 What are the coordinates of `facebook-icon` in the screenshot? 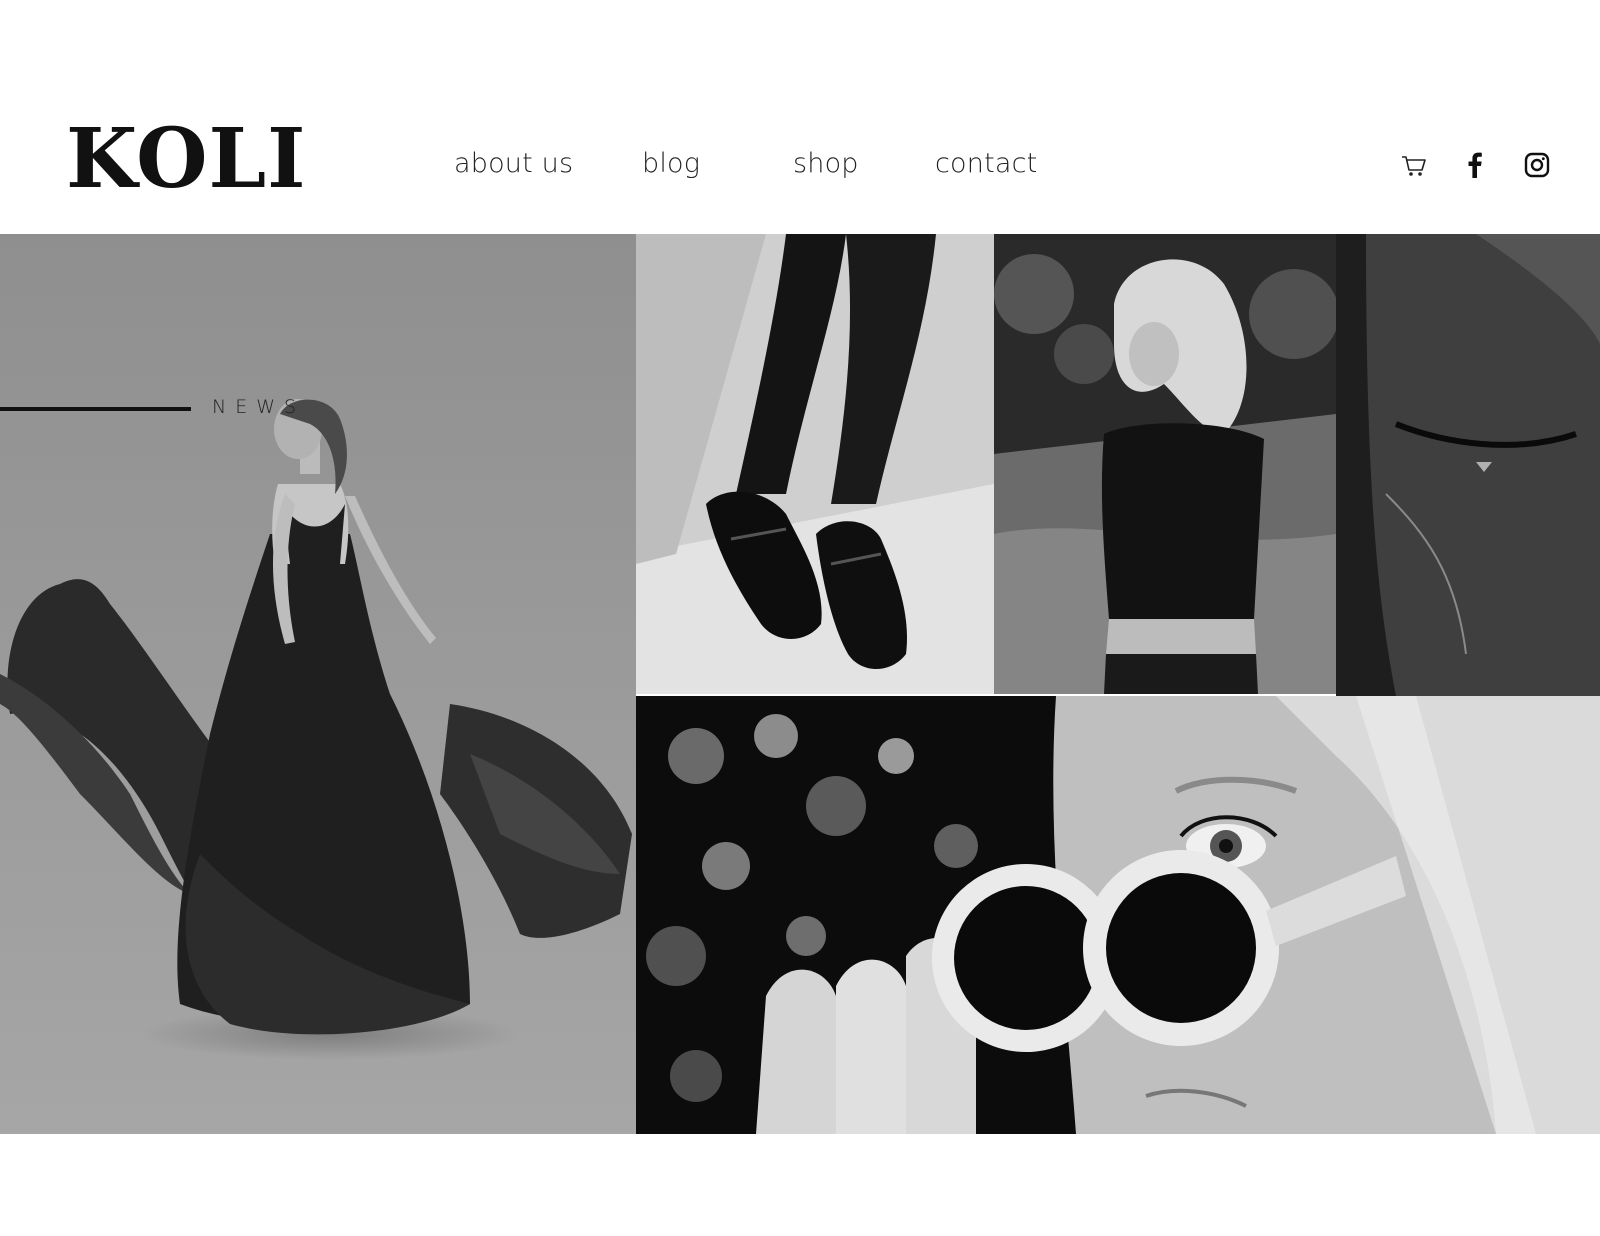 It's located at (1475, 165).